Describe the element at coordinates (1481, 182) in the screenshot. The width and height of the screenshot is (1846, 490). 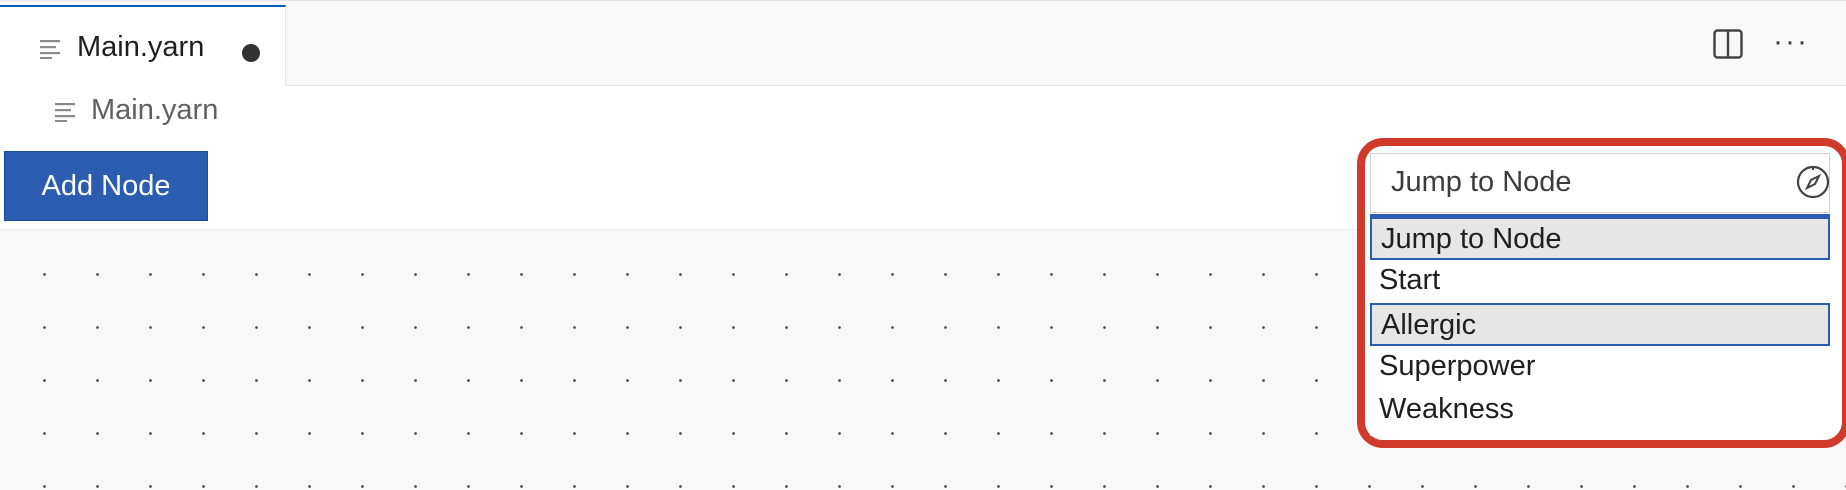
I see `jump-to-node-value: Jump to Node` at that location.